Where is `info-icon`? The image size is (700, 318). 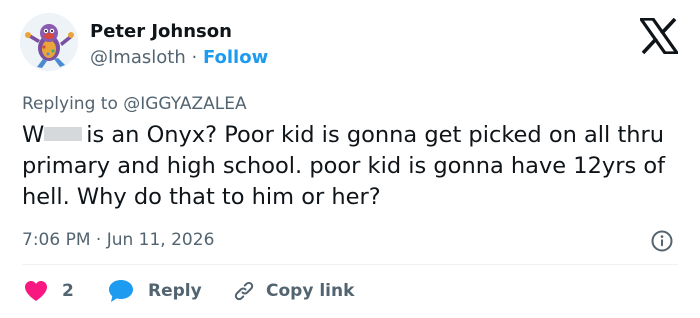 info-icon is located at coordinates (662, 241).